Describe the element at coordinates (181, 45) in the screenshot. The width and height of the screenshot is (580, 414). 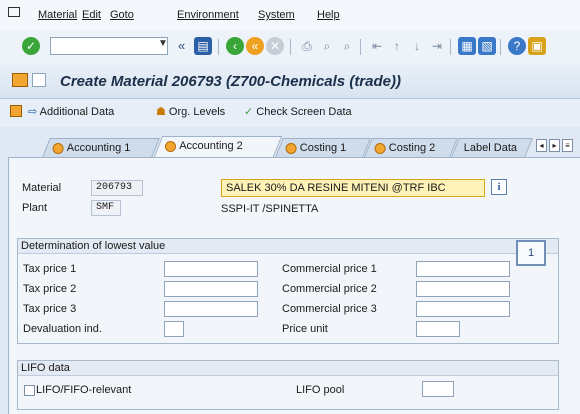
I see `back-icon: «` at that location.